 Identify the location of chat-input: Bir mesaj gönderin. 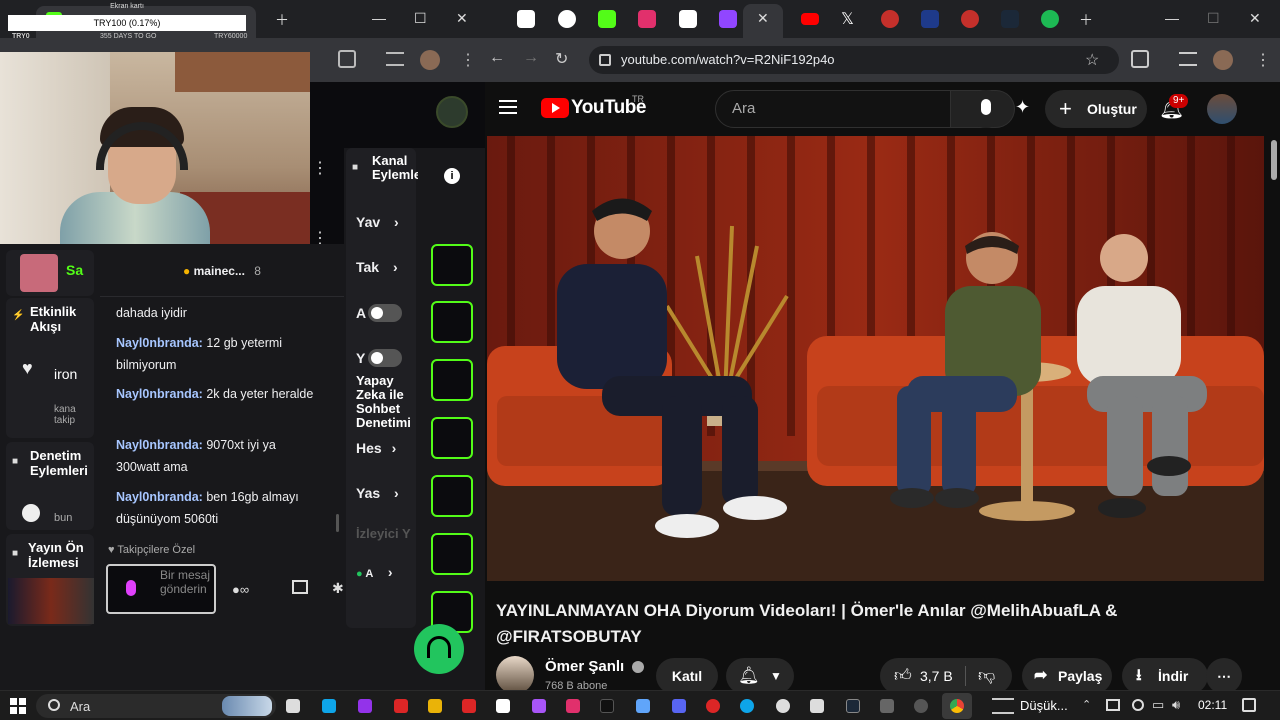
(161, 589).